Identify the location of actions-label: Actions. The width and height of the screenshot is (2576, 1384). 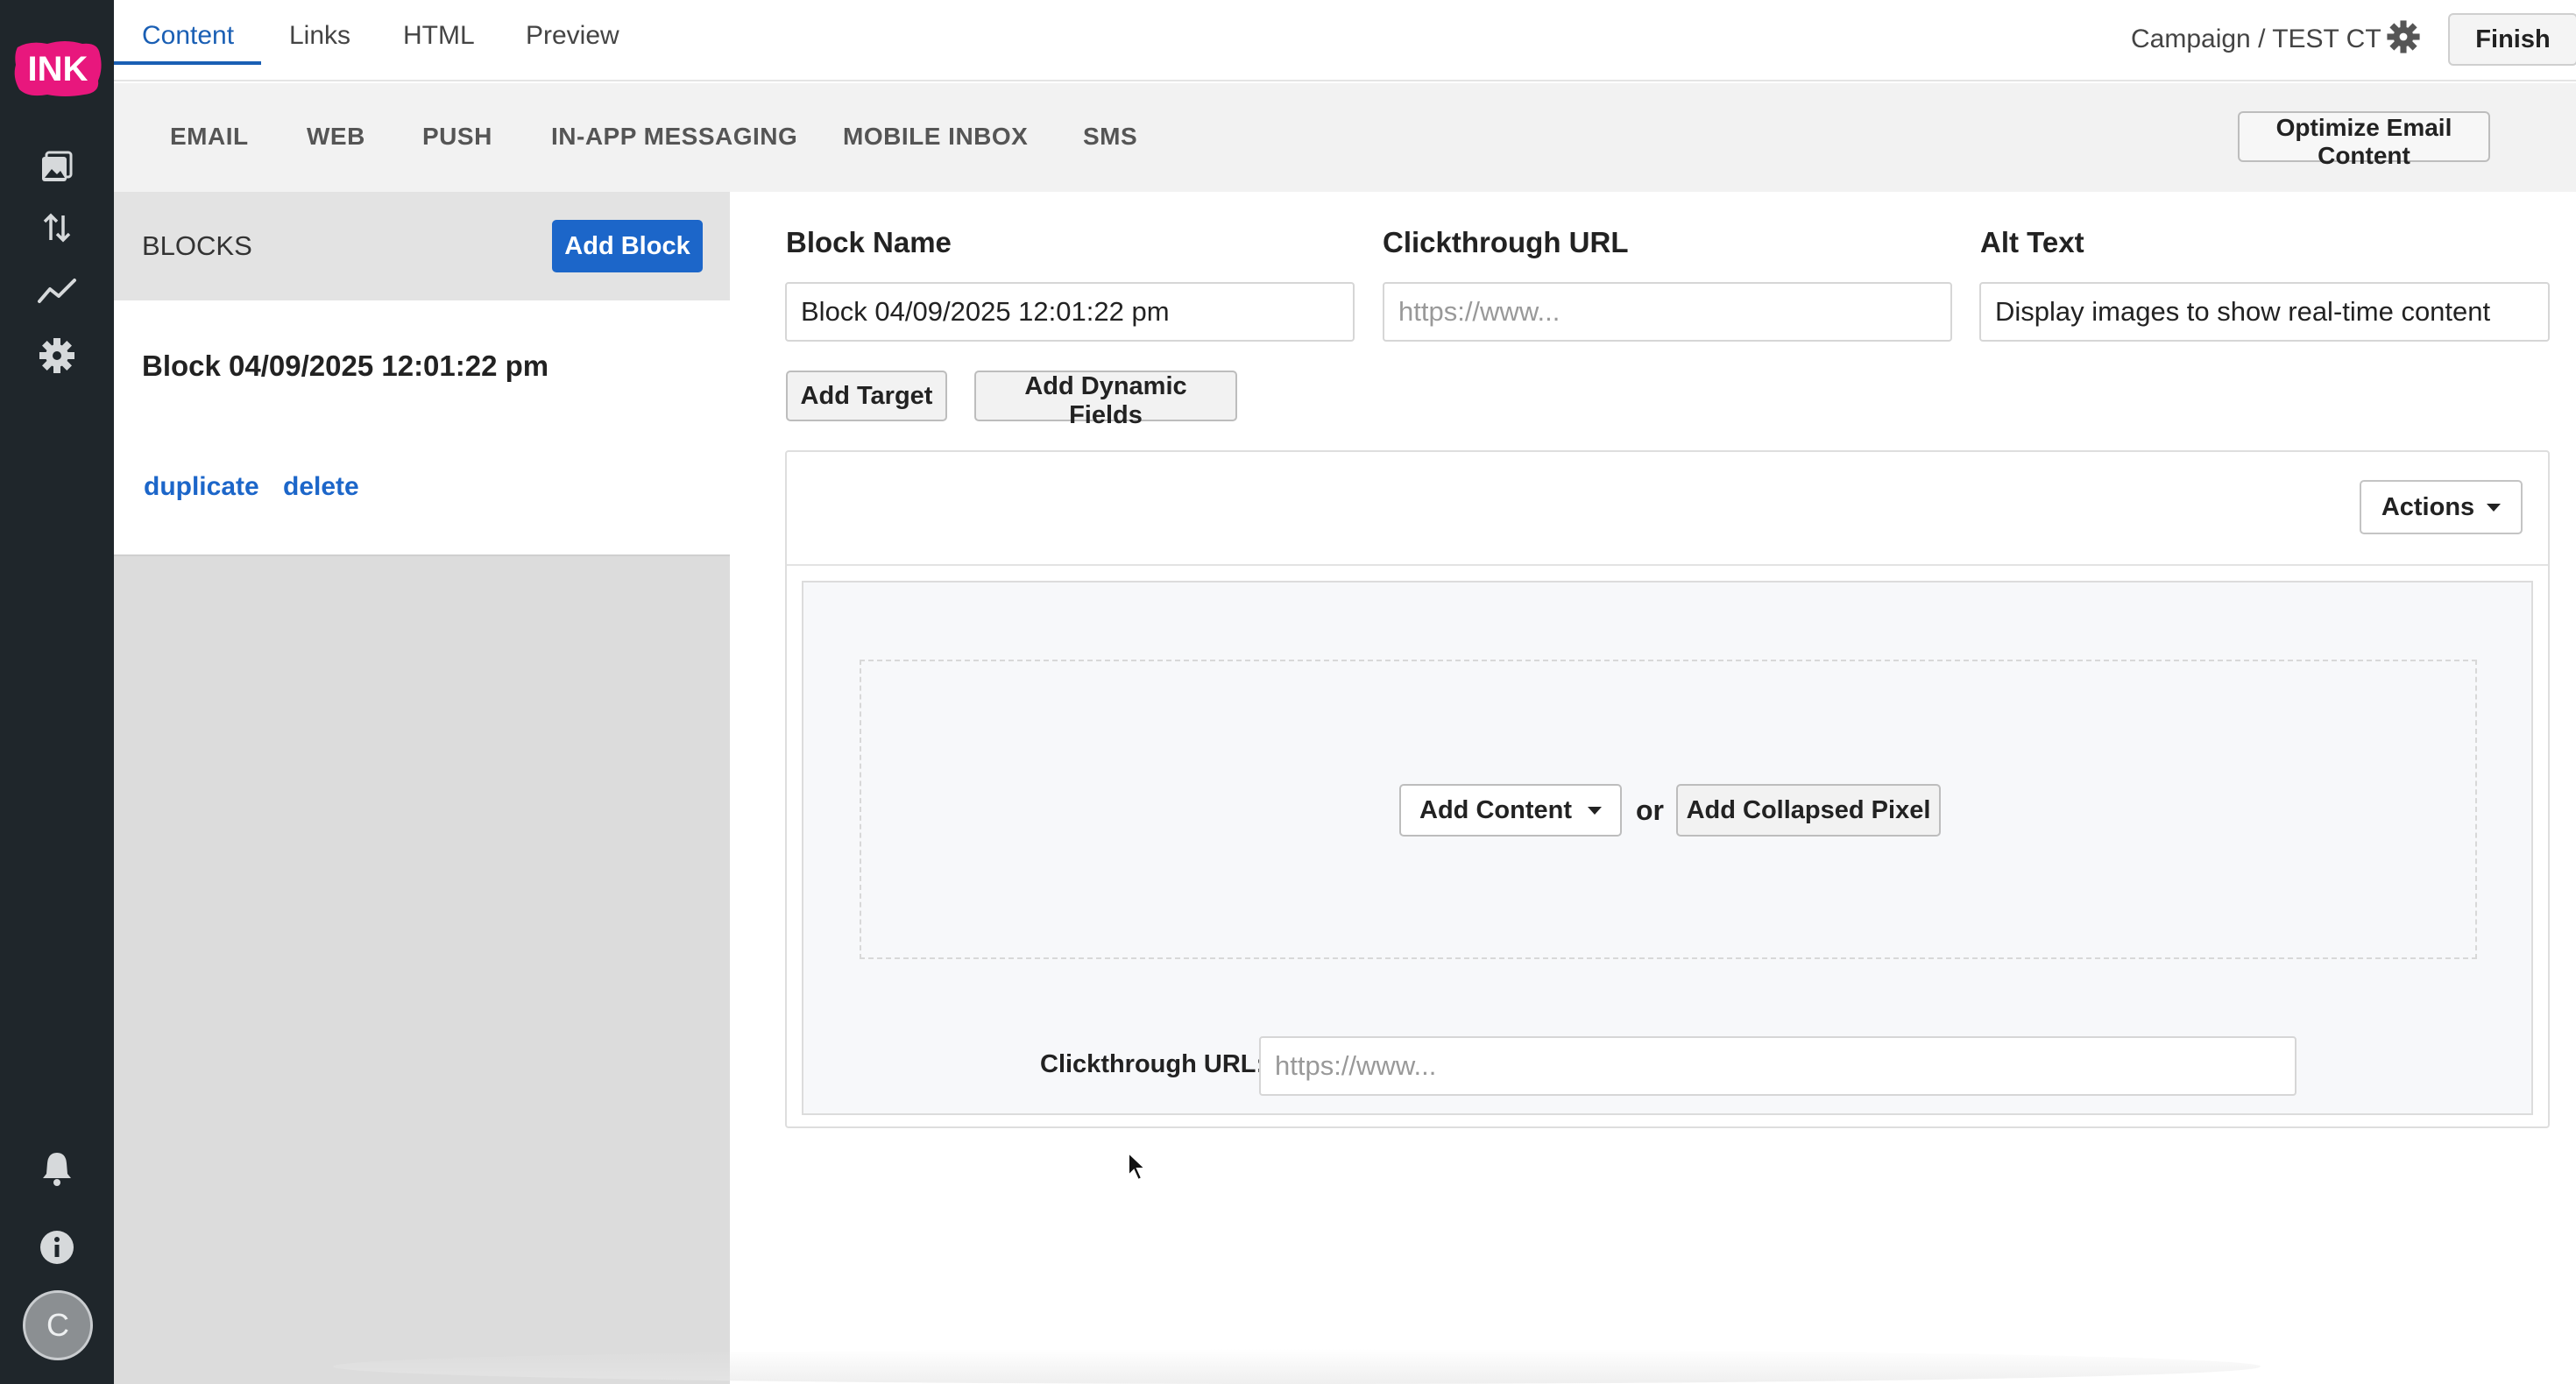
(2428, 507).